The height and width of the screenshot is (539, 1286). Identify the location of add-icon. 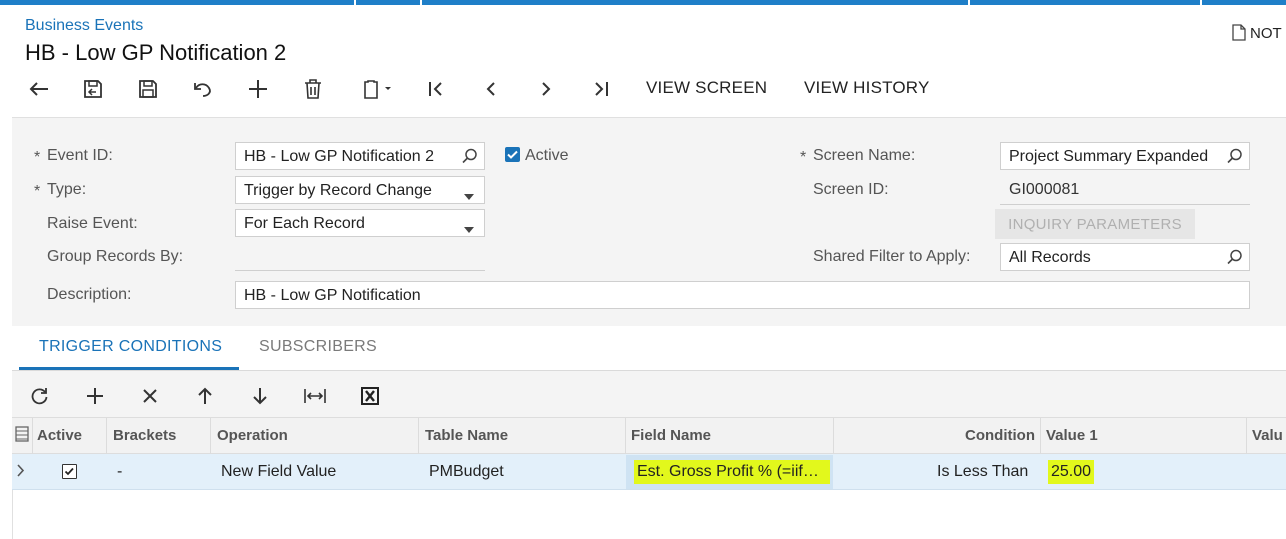
(258, 89).